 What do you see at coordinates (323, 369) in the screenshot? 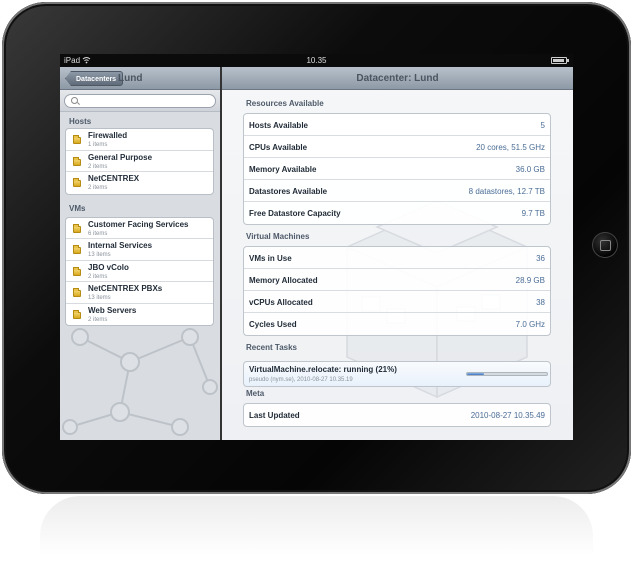
I see `task-title: VirtualMachine.relocate: running (21%)` at bounding box center [323, 369].